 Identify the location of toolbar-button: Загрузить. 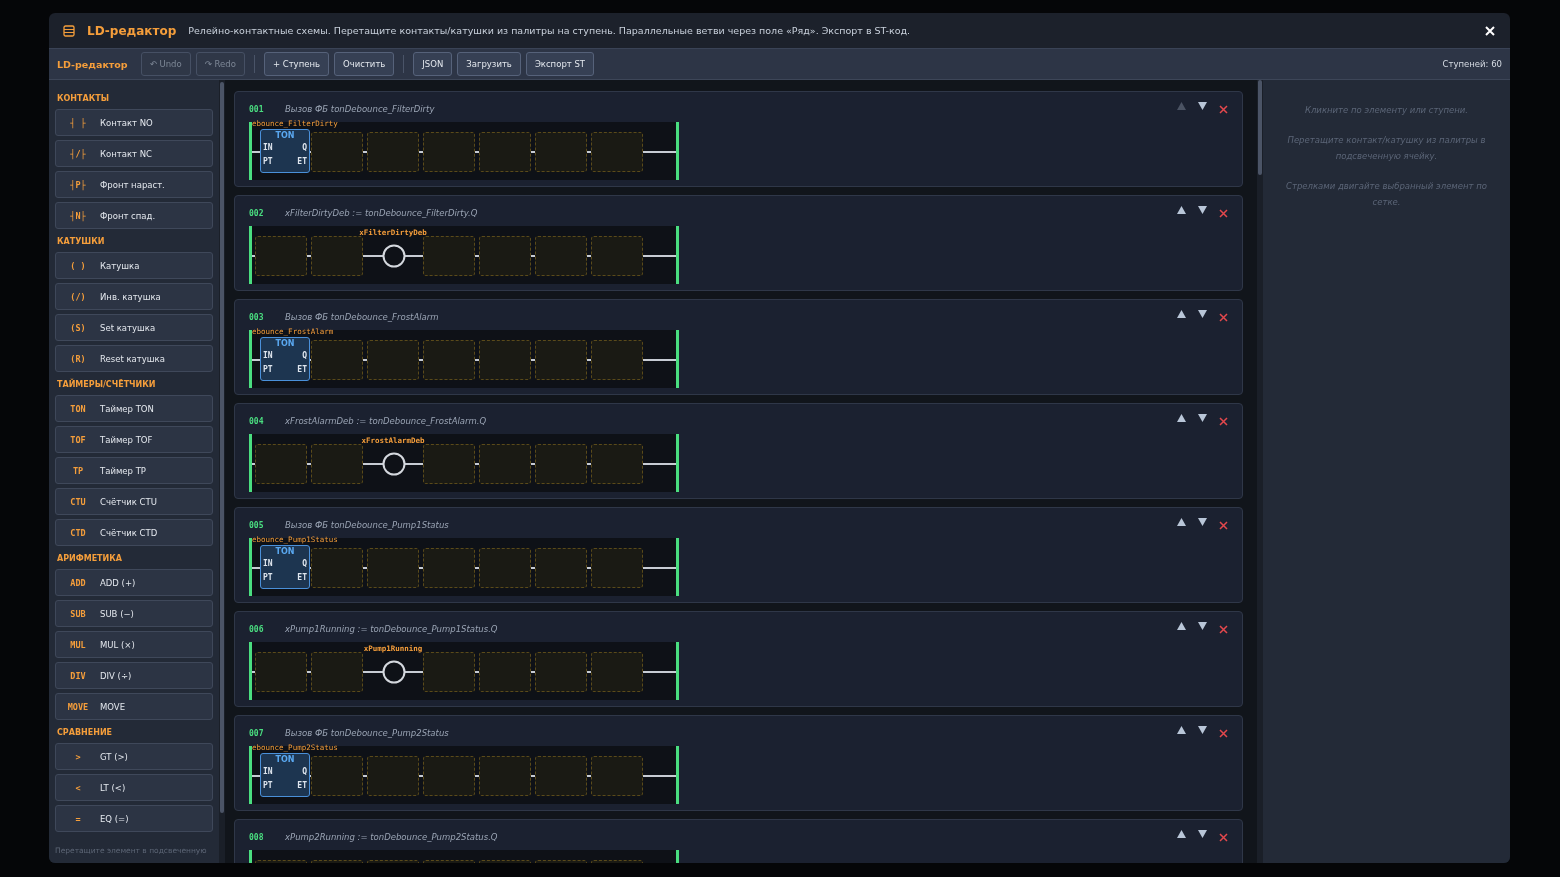
(489, 64).